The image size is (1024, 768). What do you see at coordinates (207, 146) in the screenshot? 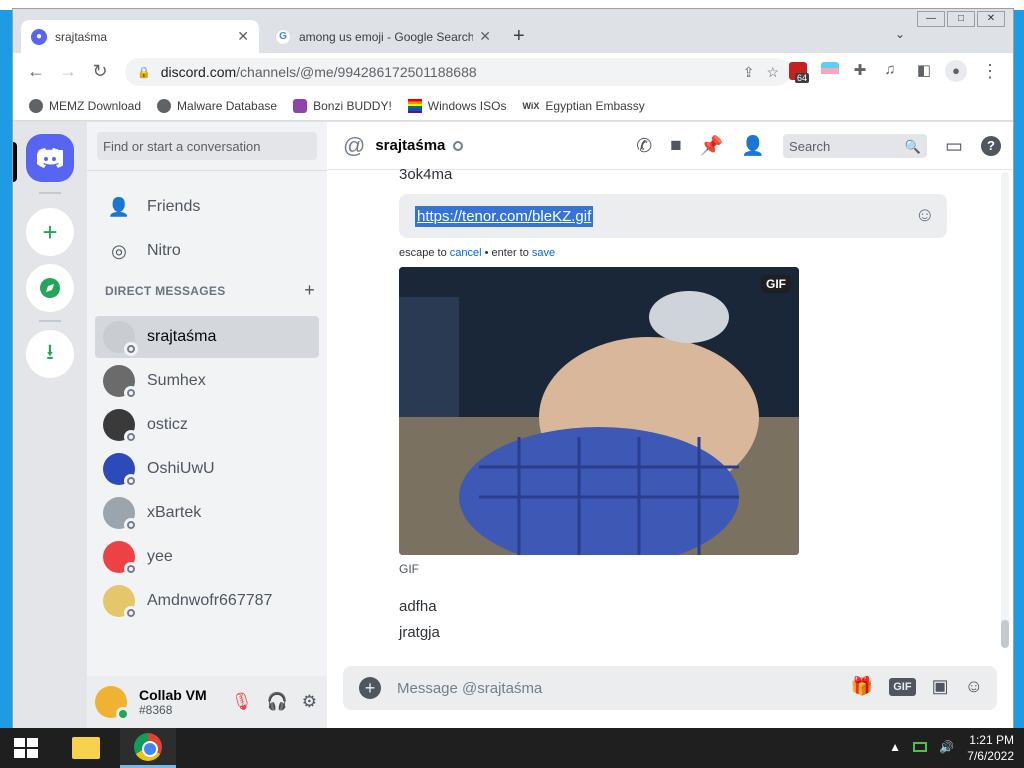
I see `conversation-search: Find or start a conversation` at bounding box center [207, 146].